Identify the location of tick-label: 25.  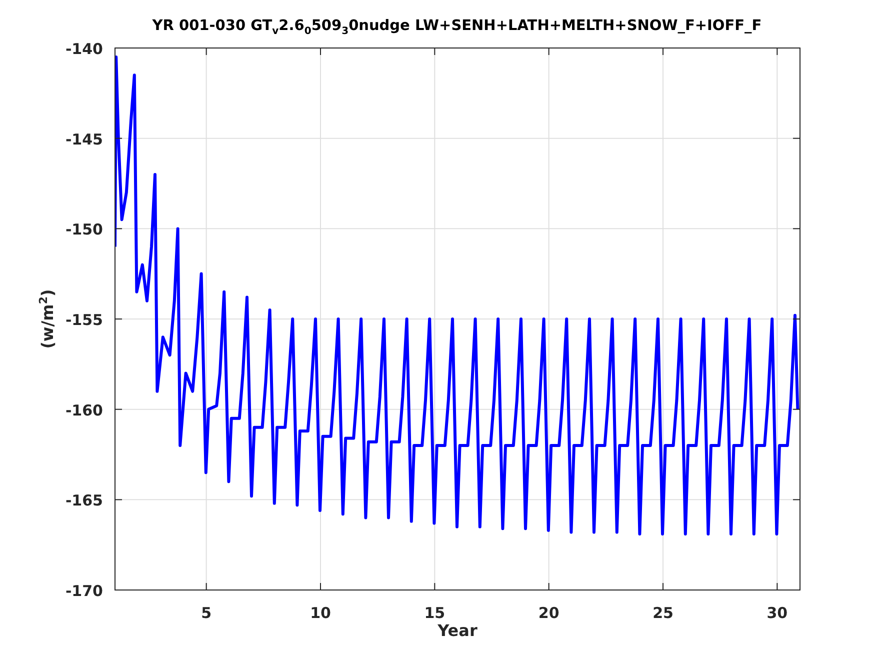
(663, 613).